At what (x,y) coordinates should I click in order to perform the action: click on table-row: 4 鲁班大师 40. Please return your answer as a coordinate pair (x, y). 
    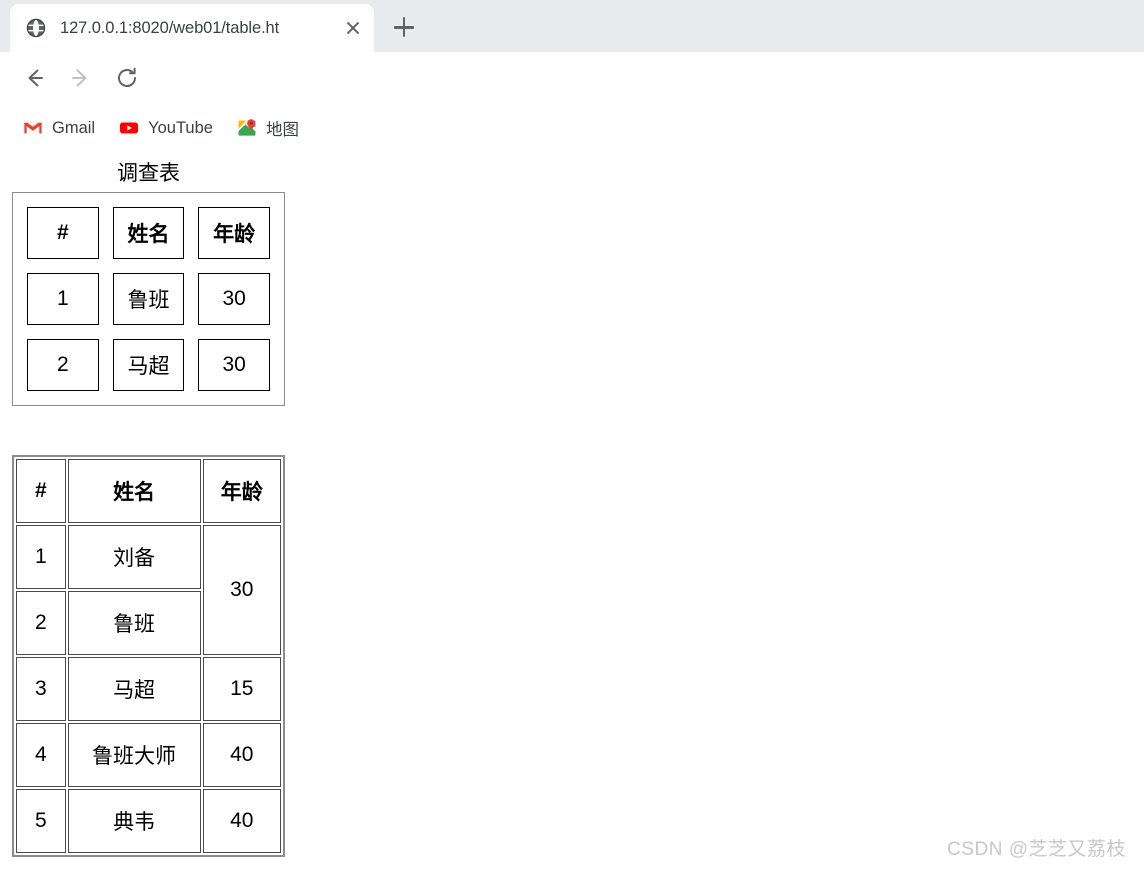
    Looking at the image, I should click on (148, 755).